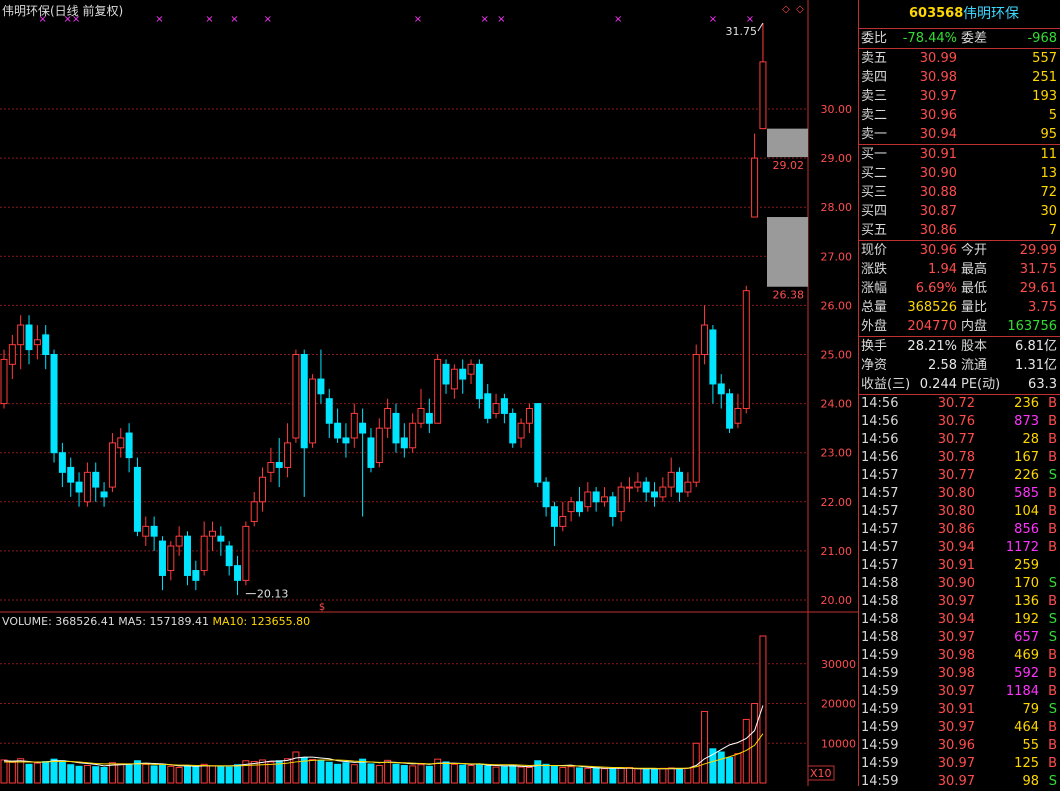 This screenshot has height=791, width=1060. What do you see at coordinates (959, 440) in the screenshot?
I see `tick-row: 14:56 30.77 28 B` at bounding box center [959, 440].